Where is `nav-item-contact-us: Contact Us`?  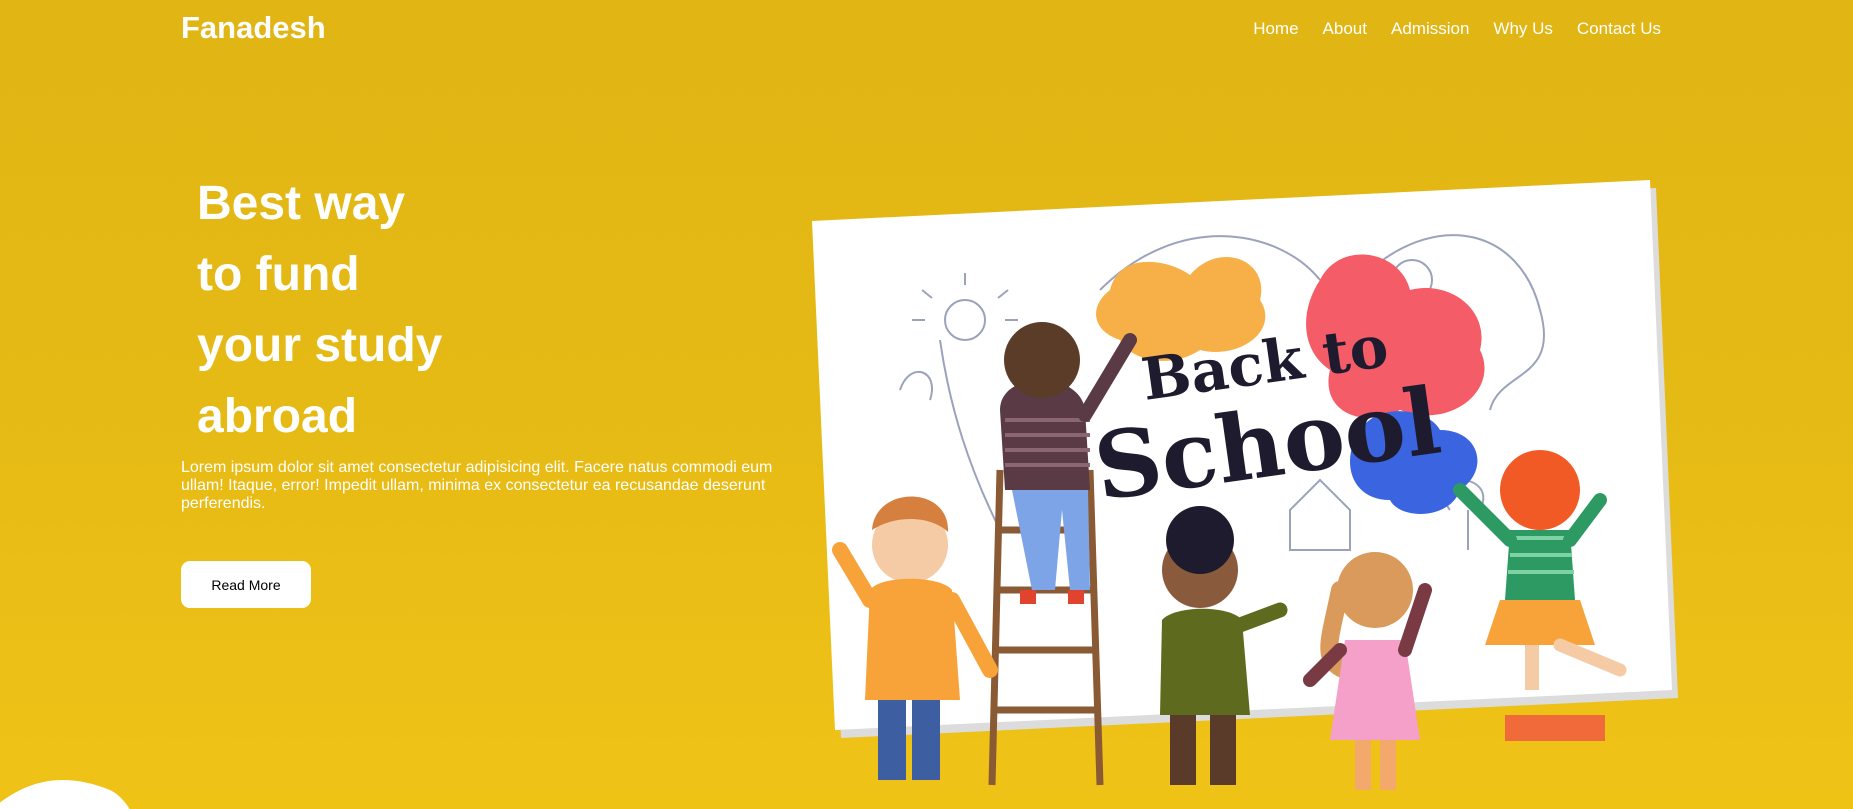
nav-item-contact-us: Contact Us is located at coordinates (1619, 29).